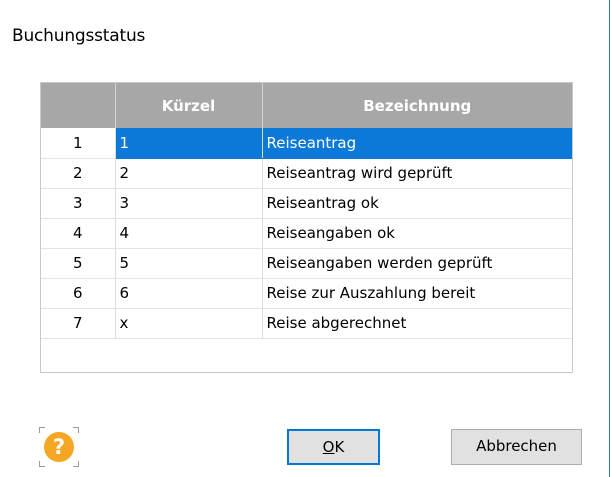  I want to click on cell-bezeichnung: Reise abgerechnet, so click(417, 323).